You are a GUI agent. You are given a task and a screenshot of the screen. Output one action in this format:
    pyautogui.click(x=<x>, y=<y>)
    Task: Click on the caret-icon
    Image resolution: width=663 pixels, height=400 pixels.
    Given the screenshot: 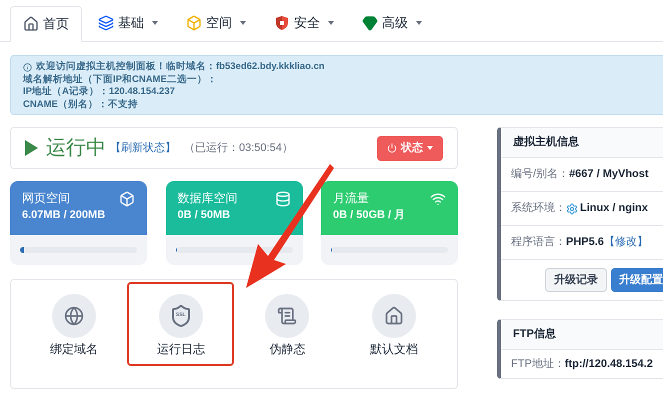 What is the action you would take?
    pyautogui.click(x=430, y=148)
    